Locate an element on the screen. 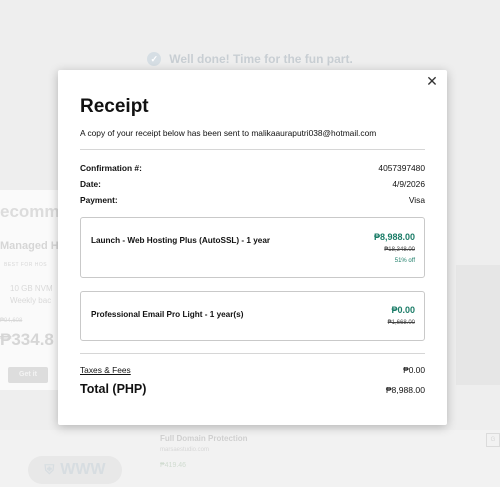  payment-label: Payment: is located at coordinates (99, 200).